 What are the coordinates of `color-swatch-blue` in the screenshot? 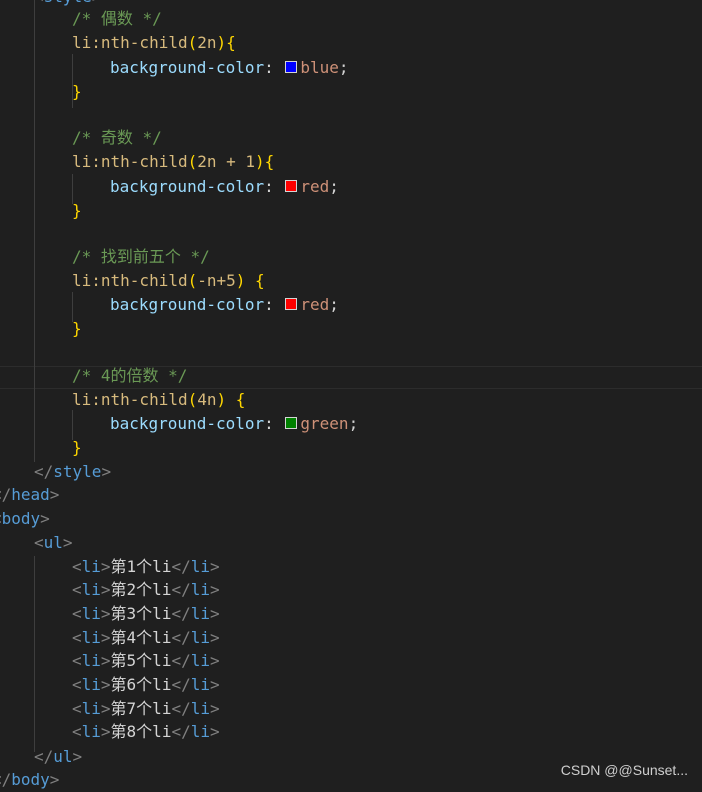 It's located at (291, 67).